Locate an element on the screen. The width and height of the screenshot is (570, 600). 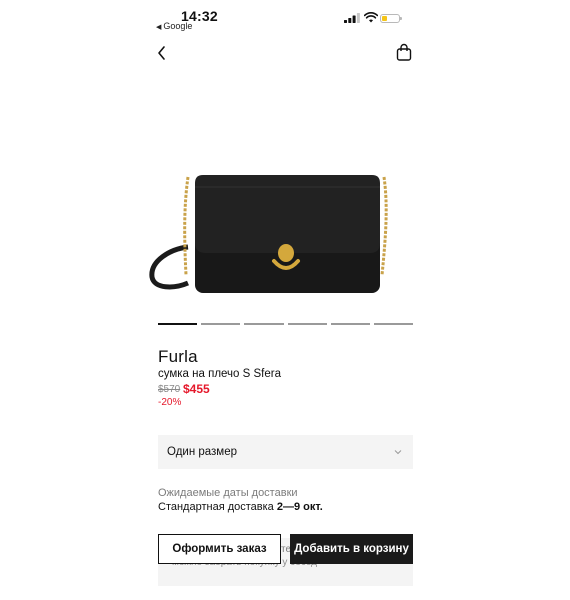
back-to-app-link: ◀ Google is located at coordinates (174, 26).